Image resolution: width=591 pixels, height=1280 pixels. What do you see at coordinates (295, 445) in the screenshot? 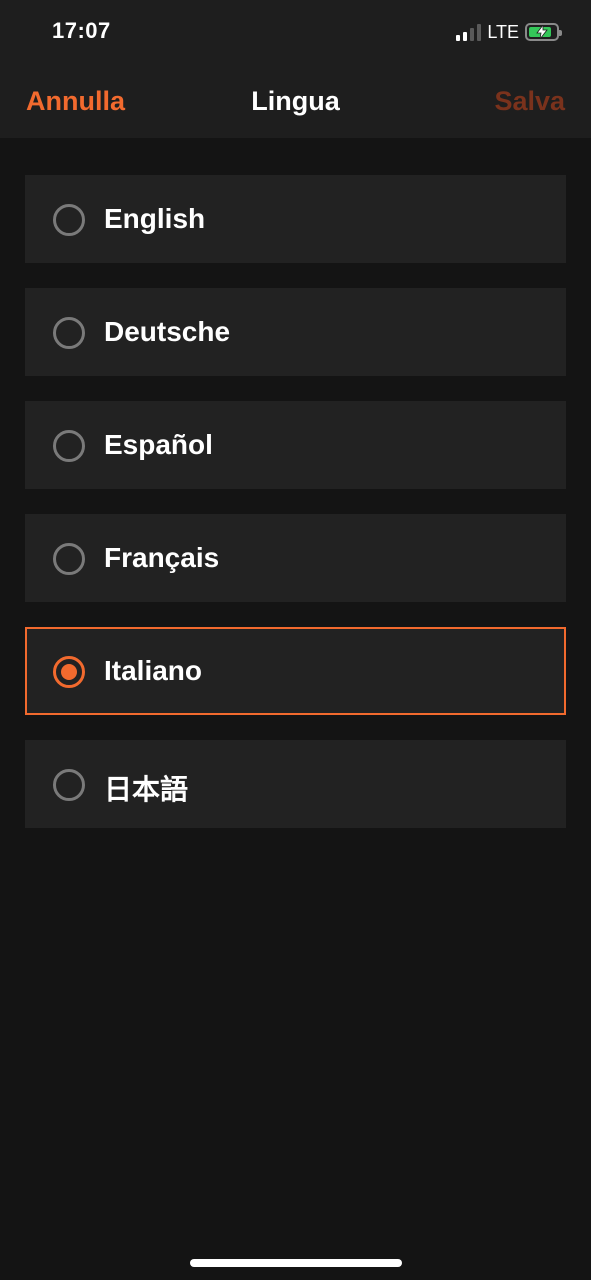
I see `language-option-espanol: Español` at bounding box center [295, 445].